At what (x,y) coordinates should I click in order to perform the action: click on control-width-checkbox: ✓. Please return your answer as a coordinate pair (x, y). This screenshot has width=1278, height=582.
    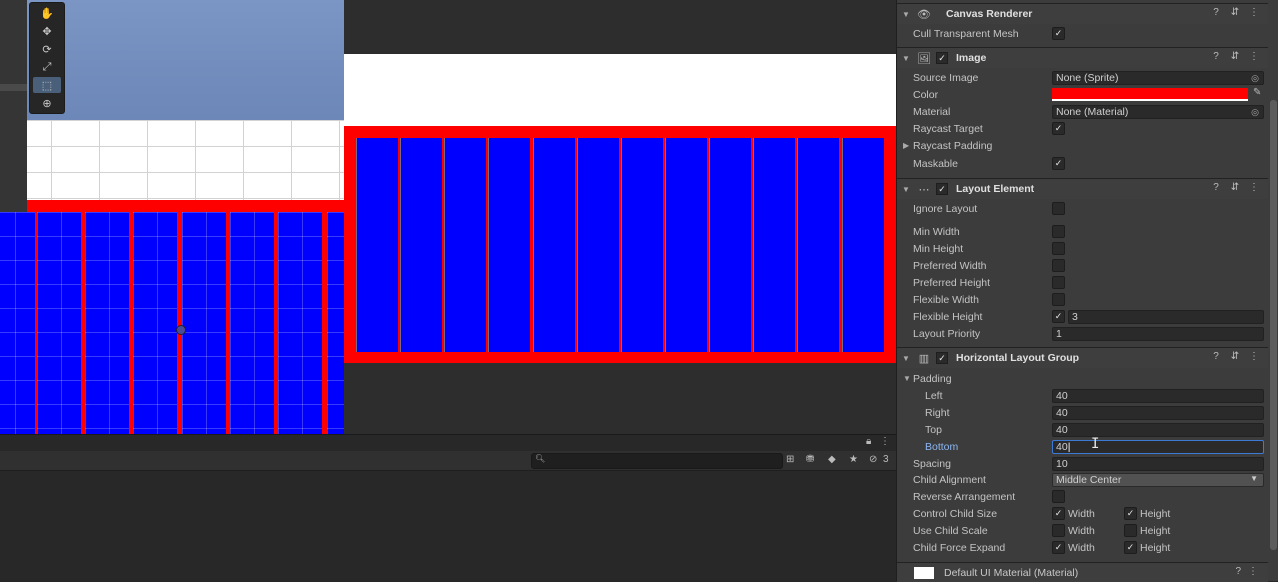
    Looking at the image, I should click on (1058, 513).